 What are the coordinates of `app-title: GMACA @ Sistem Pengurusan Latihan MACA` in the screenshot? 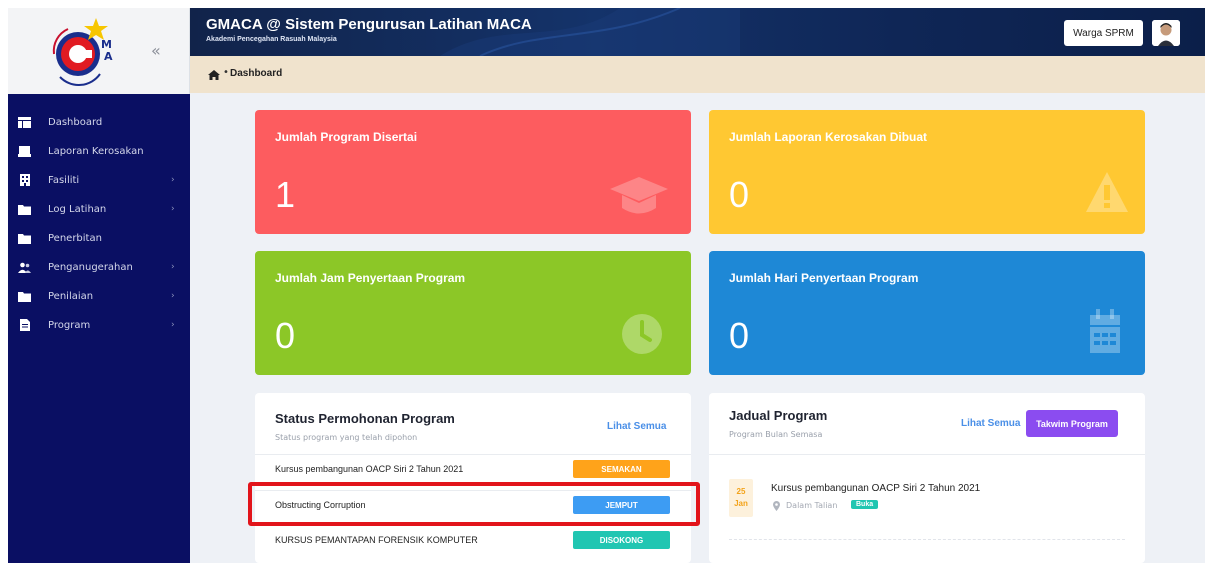 It's located at (369, 24).